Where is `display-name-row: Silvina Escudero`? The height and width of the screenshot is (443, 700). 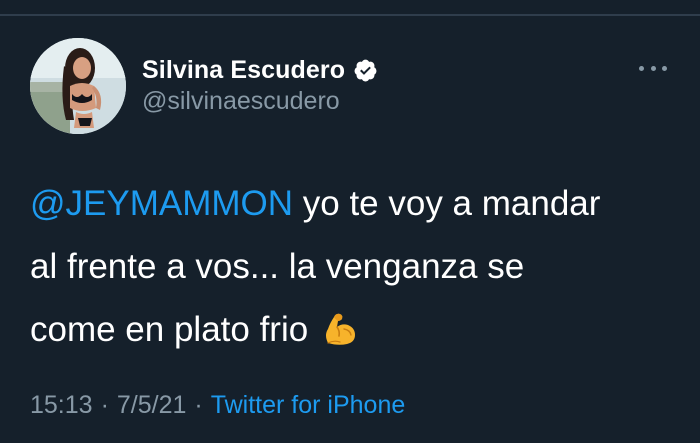
display-name-row: Silvina Escudero is located at coordinates (260, 70).